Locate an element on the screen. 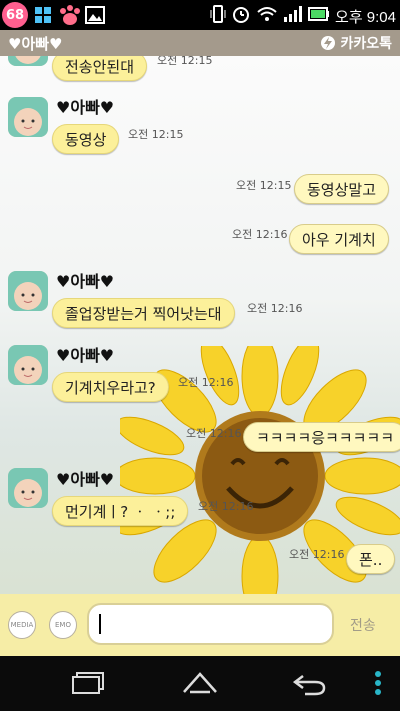 Image resolution: width=400 pixels, height=711 pixels. text-cursor is located at coordinates (100, 624).